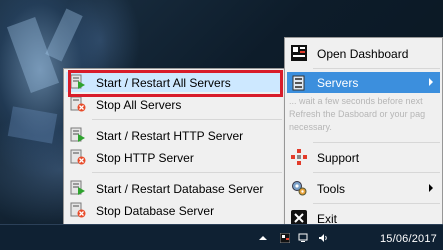  I want to click on start-restart-http-server-item: Start / Restart HTTP Server, so click(174, 135).